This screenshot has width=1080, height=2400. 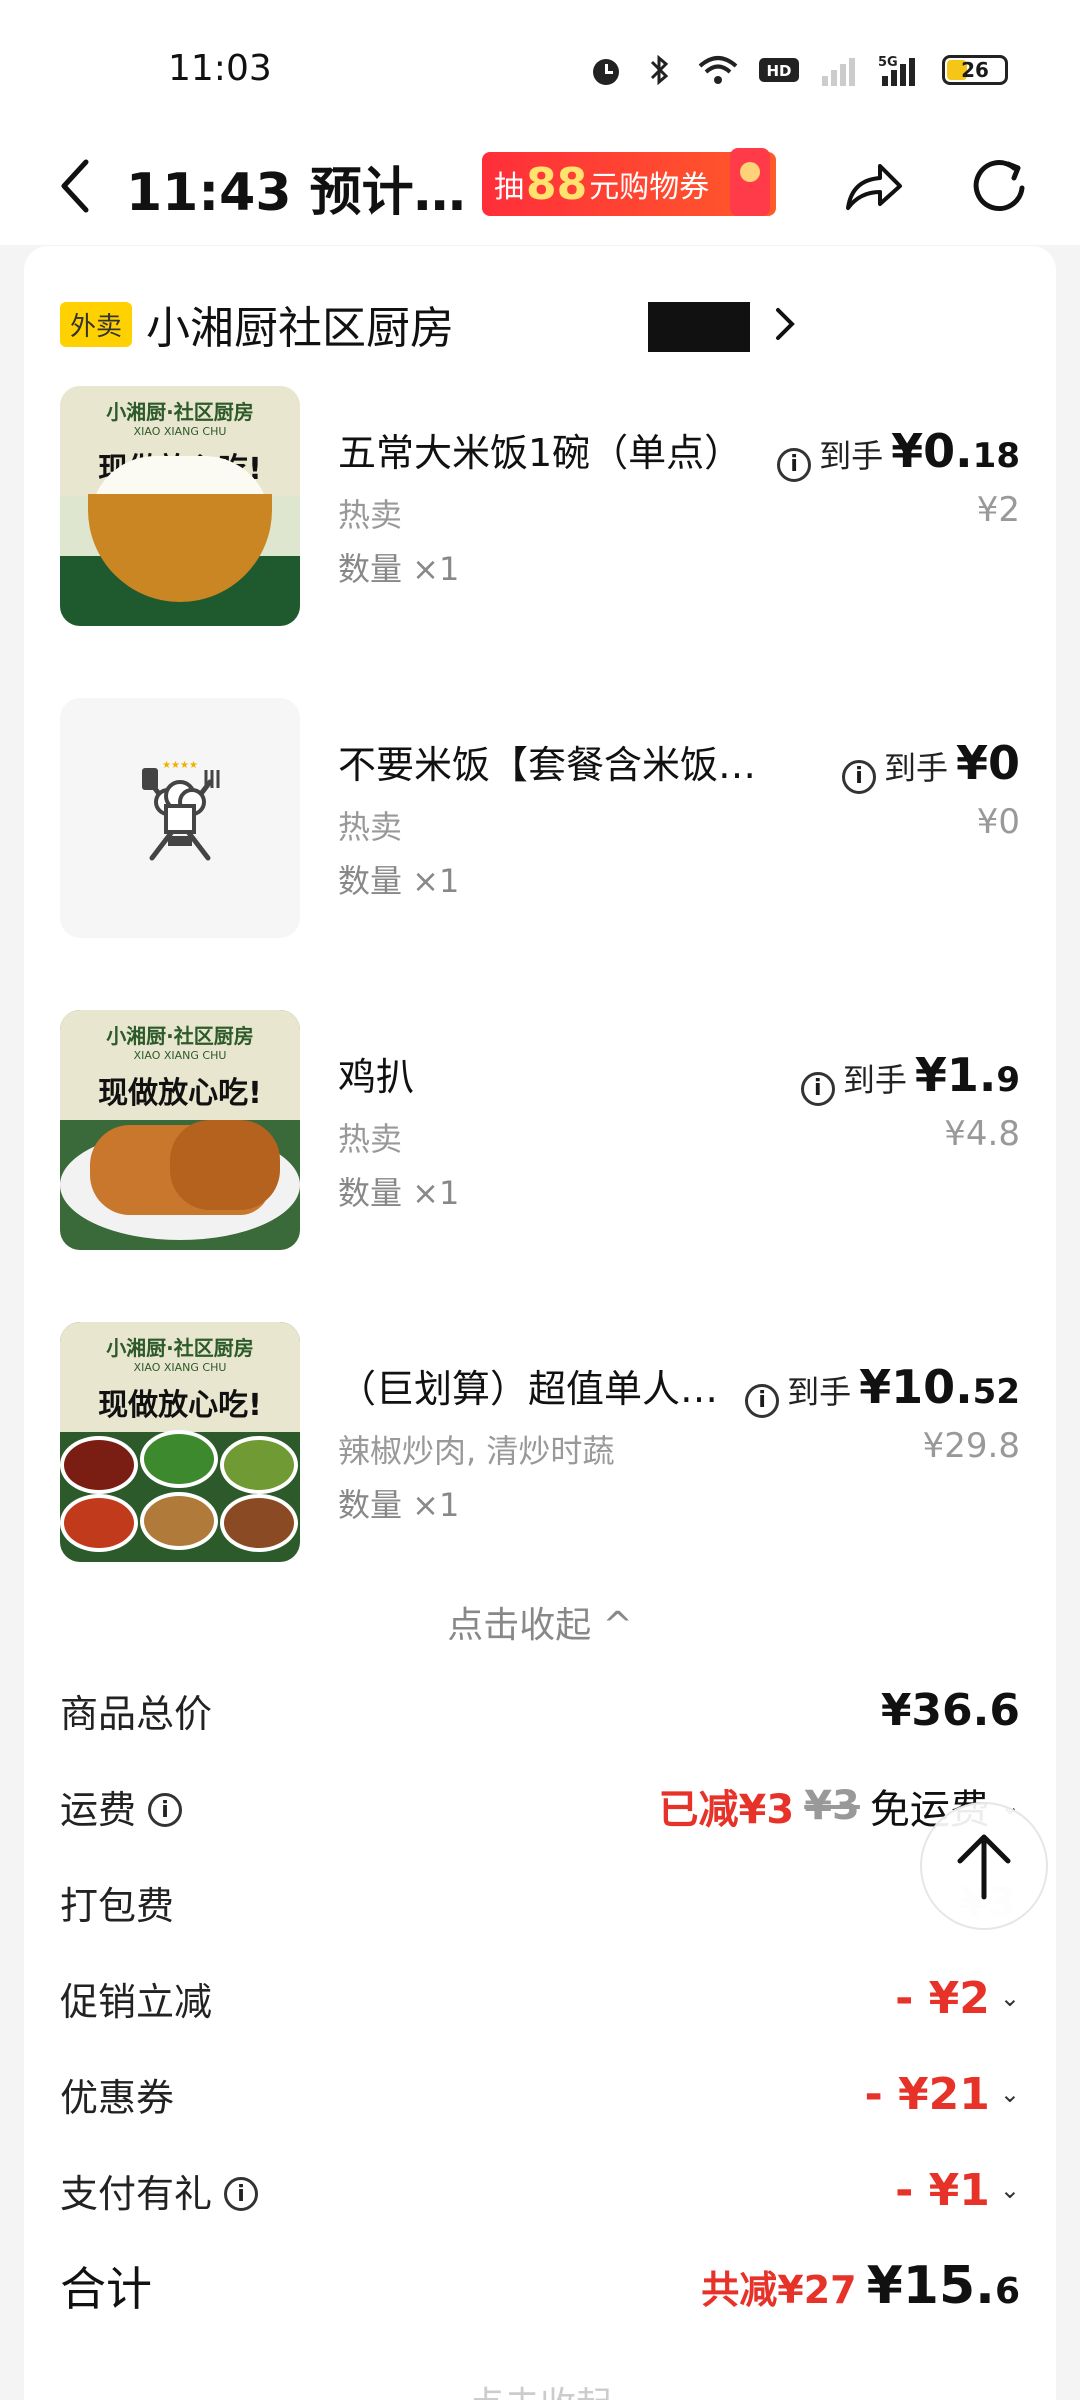 What do you see at coordinates (535, 324) in the screenshot?
I see `shop-row: 外卖 小湘厨社区厨房` at bounding box center [535, 324].